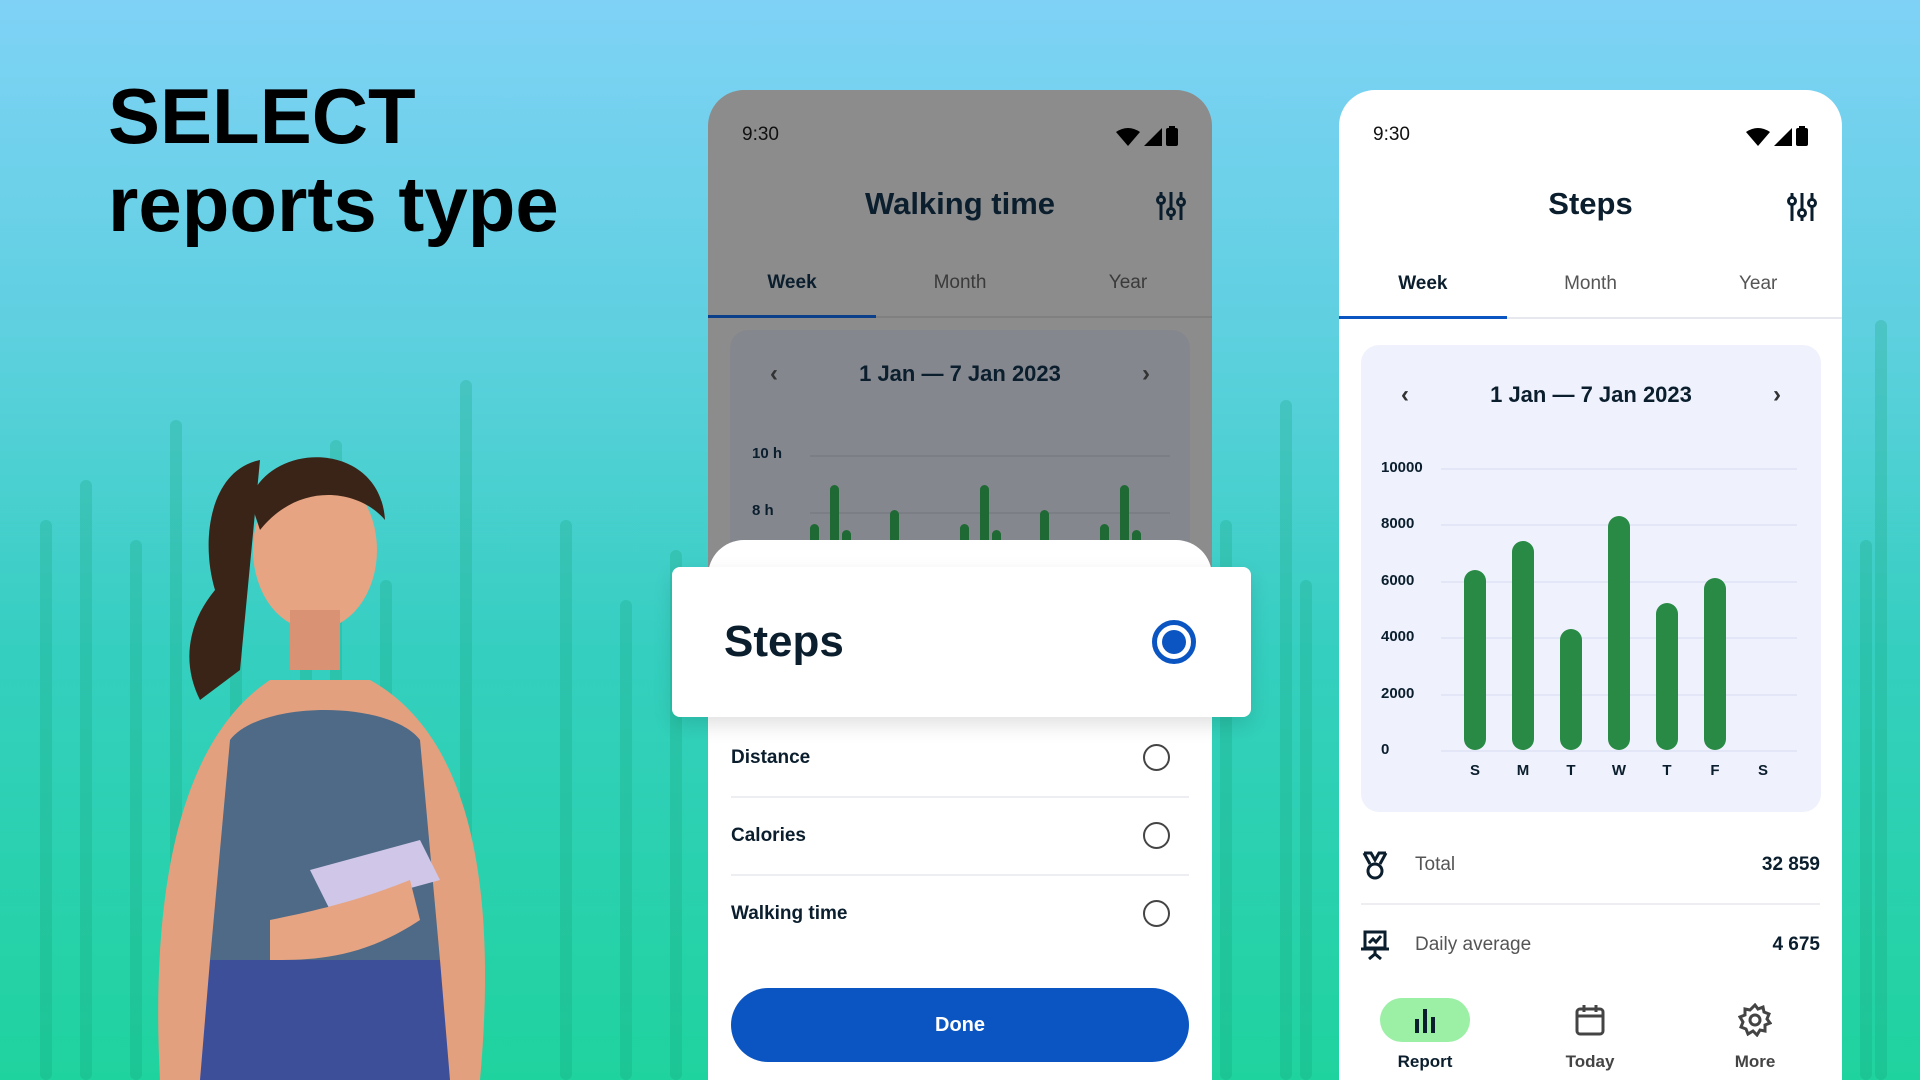  I want to click on option-label: Distance, so click(771, 757).